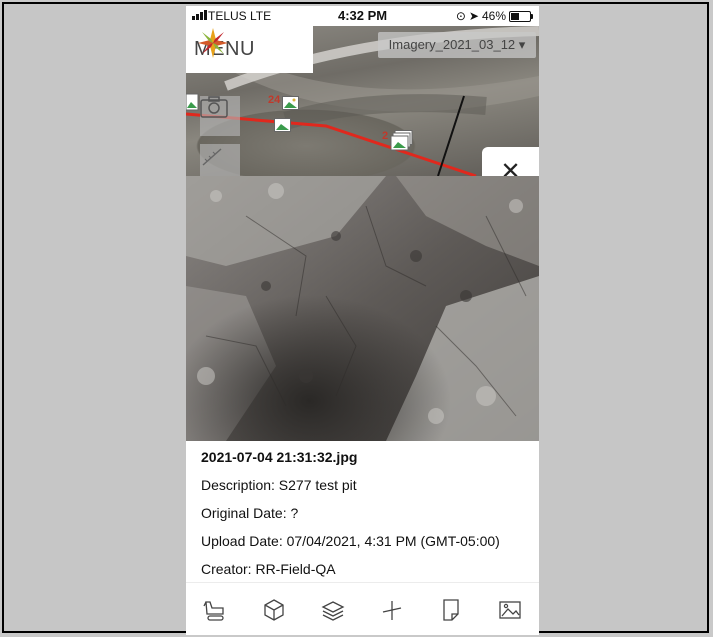 The height and width of the screenshot is (637, 713). What do you see at coordinates (385, 136) in the screenshot?
I see `marker-count: 2` at bounding box center [385, 136].